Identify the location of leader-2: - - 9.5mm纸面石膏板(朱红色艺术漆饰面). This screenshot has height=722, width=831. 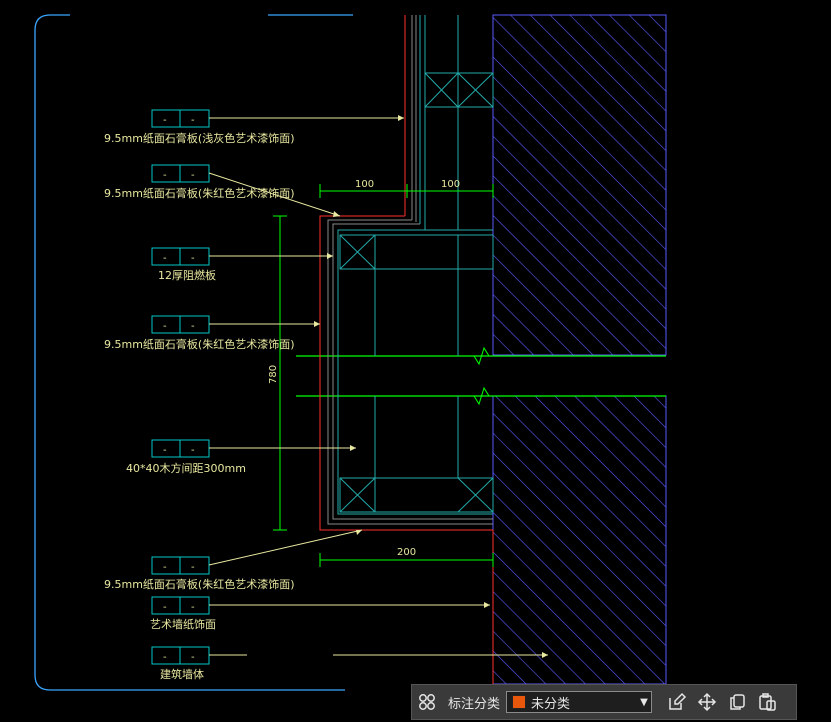
(222, 190).